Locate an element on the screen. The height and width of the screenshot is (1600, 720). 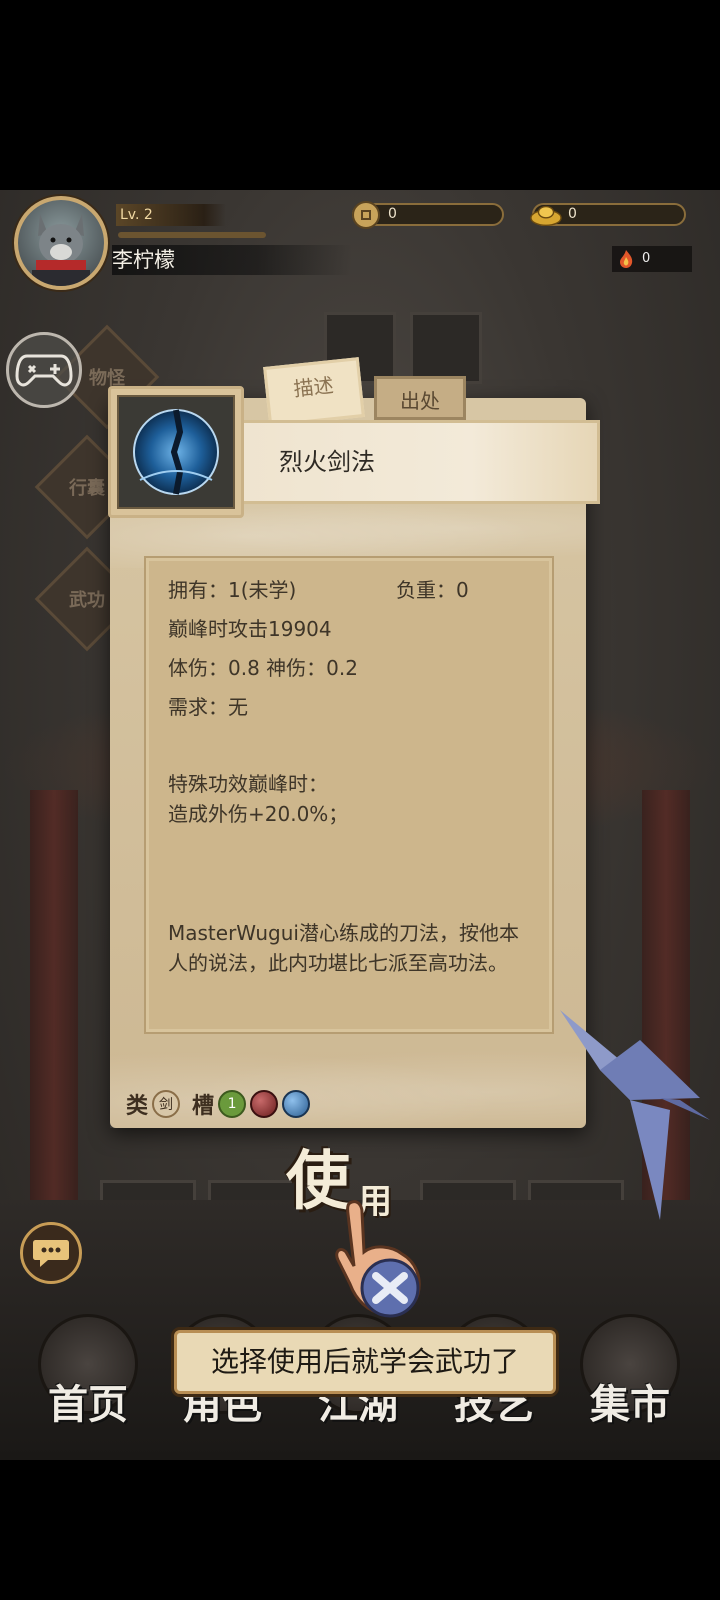
gamepad-icon is located at coordinates (44, 370).